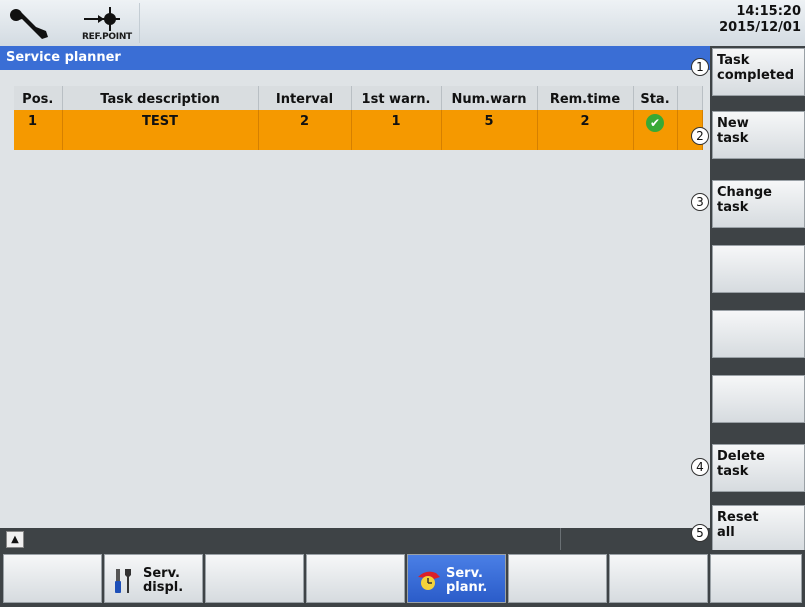 This screenshot has width=805, height=607. Describe the element at coordinates (402, 23) in the screenshot. I see `top-bar: REF.POINT 14:15:20 2015/12/01` at that location.